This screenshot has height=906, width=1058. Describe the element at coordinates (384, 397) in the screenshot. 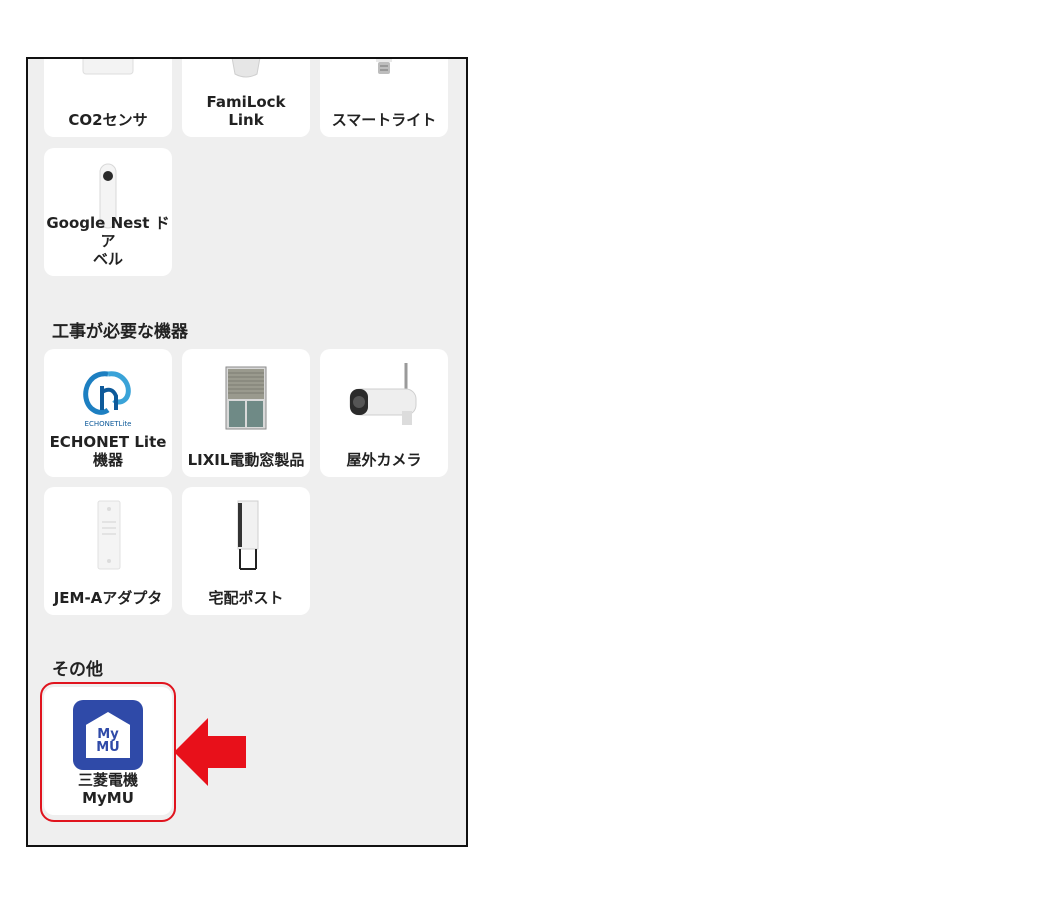

I see `outdoor-camera-icon` at that location.